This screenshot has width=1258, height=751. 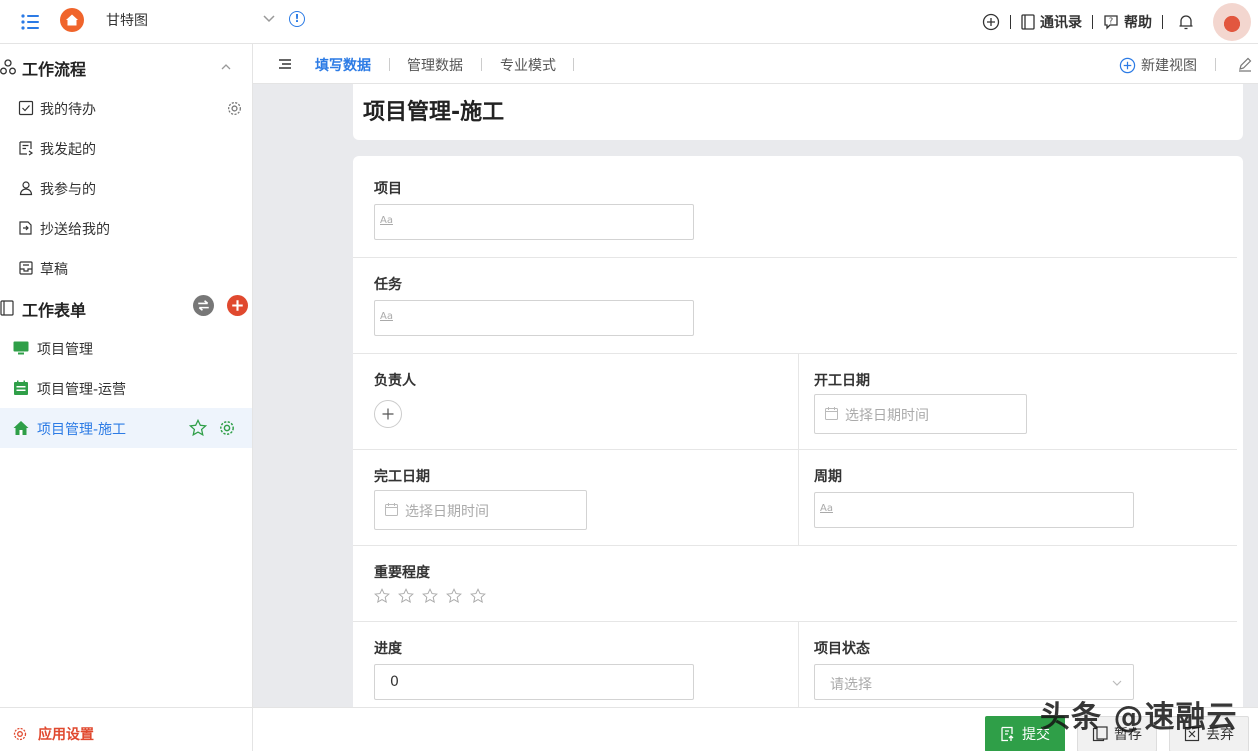 What do you see at coordinates (26, 188) in the screenshot?
I see `person-icon` at bounding box center [26, 188].